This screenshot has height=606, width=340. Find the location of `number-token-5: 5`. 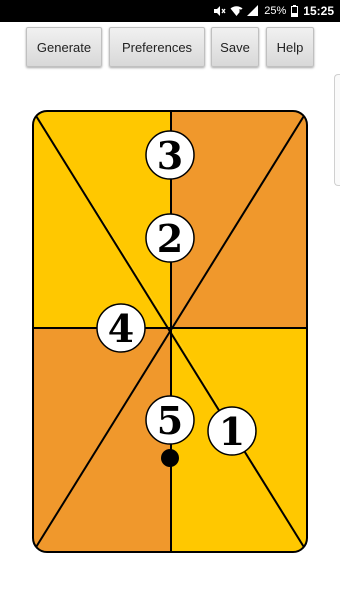

number-token-5: 5 is located at coordinates (170, 420).